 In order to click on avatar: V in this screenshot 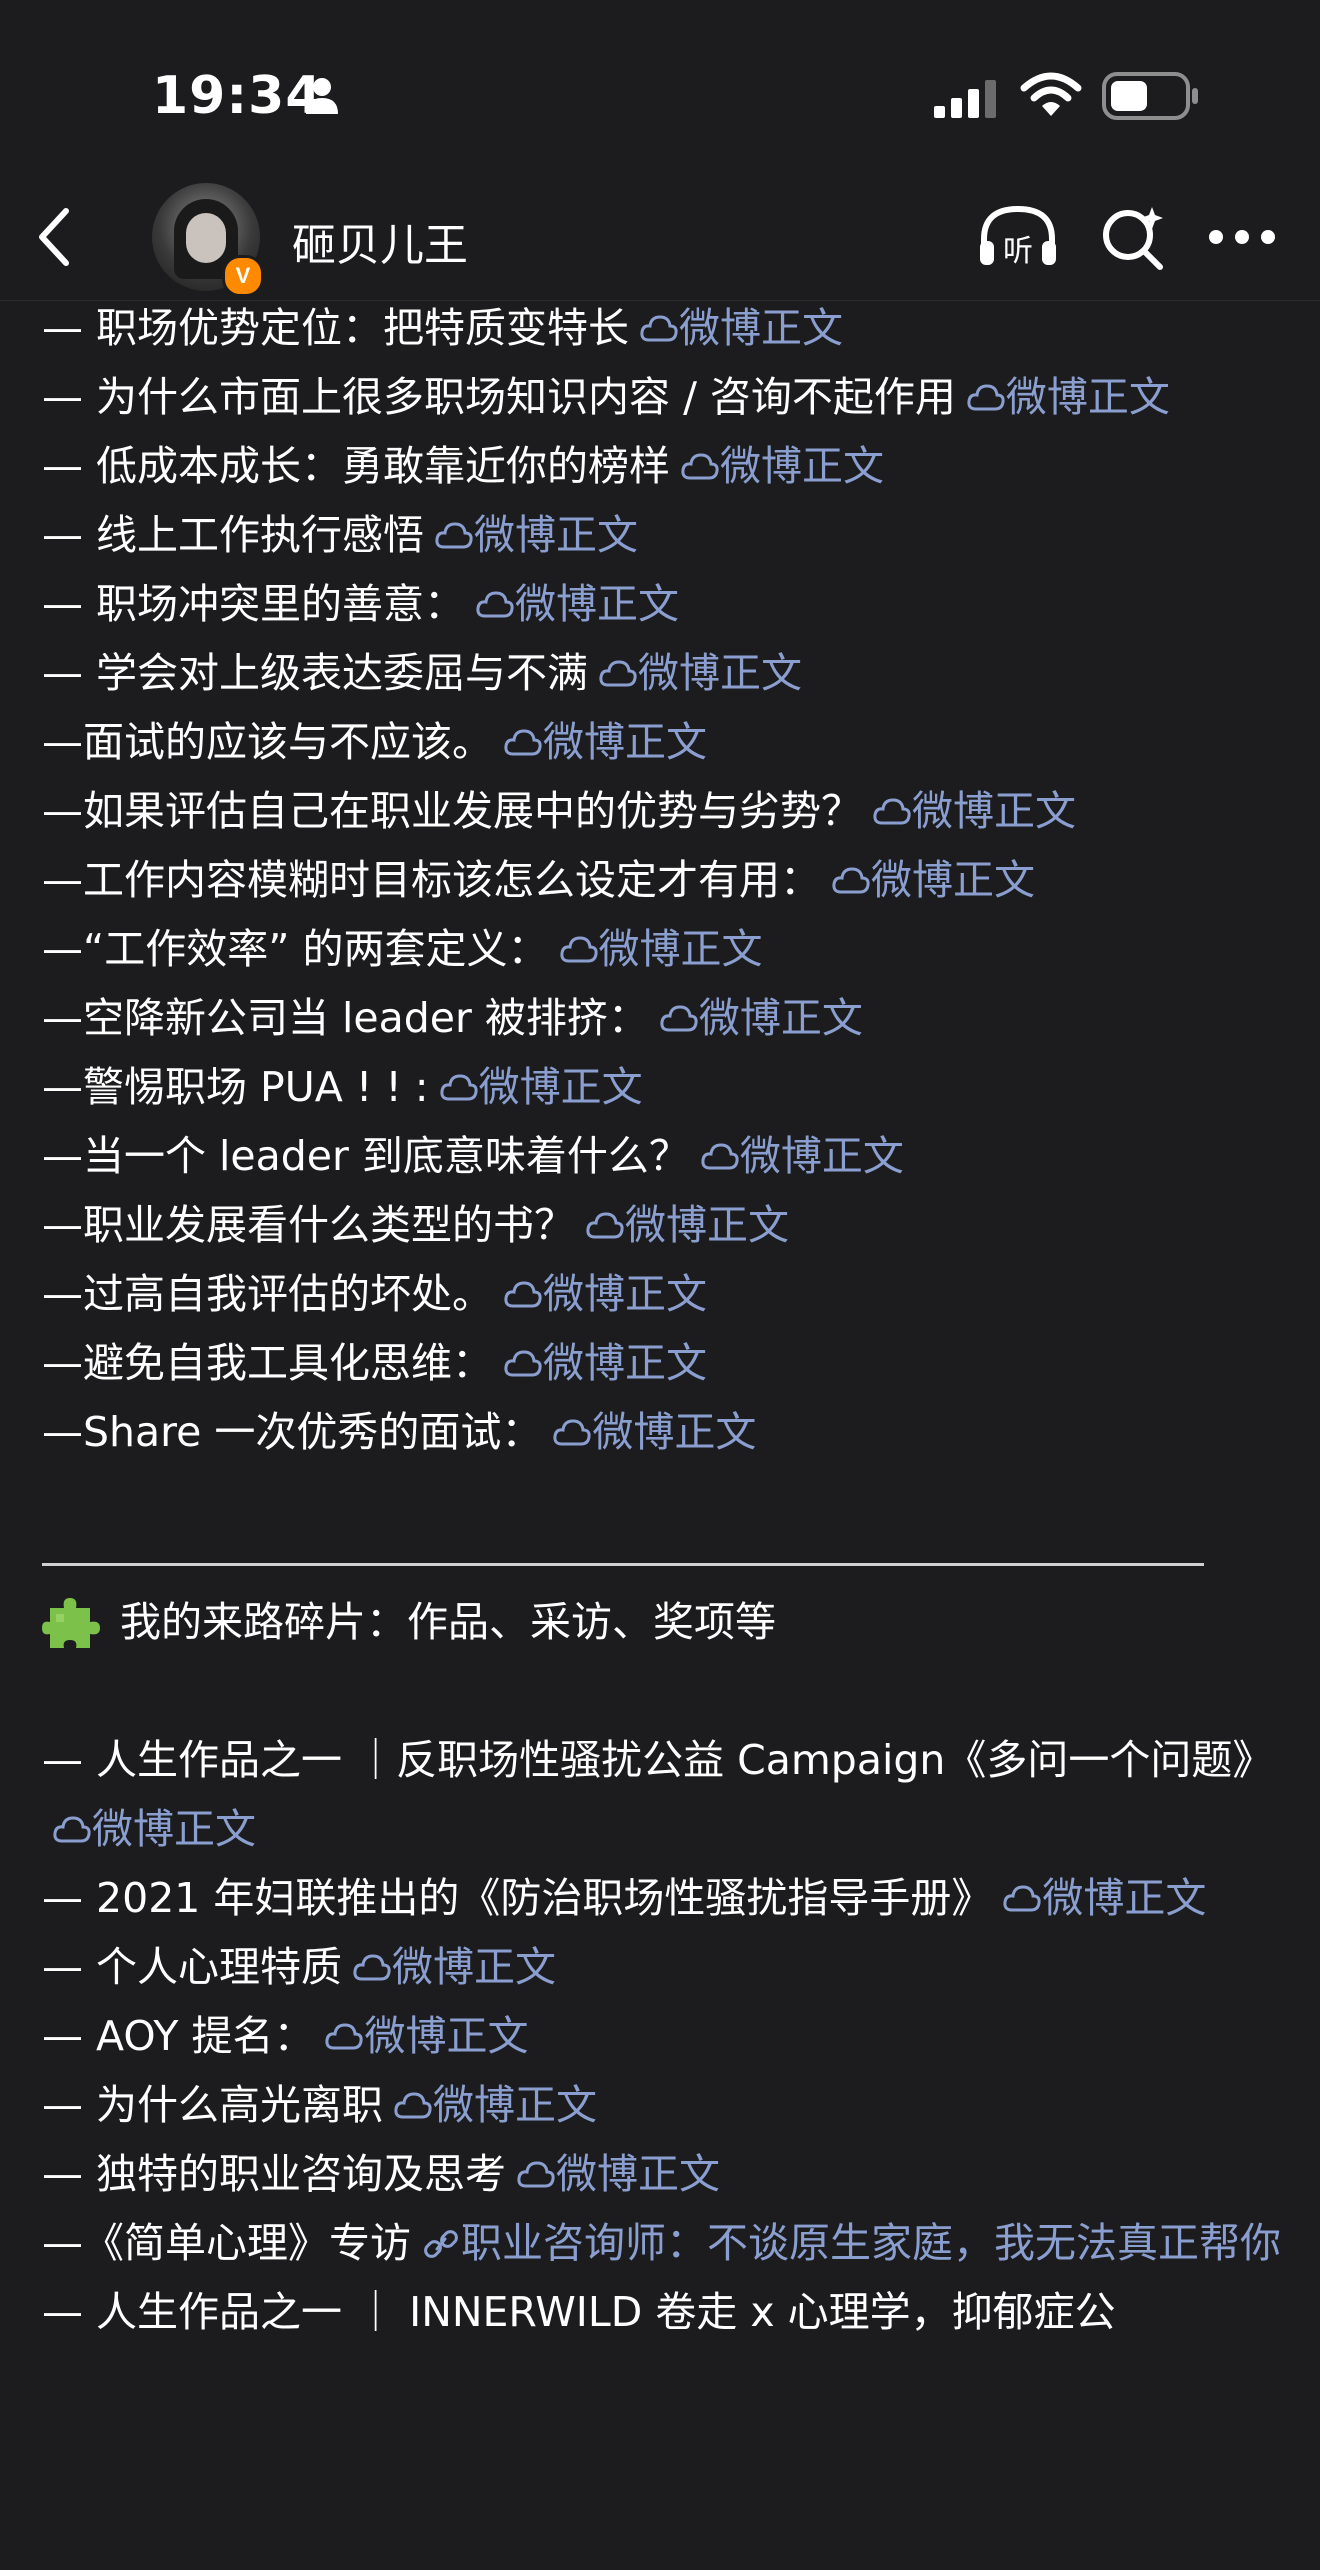, I will do `click(208, 240)`.